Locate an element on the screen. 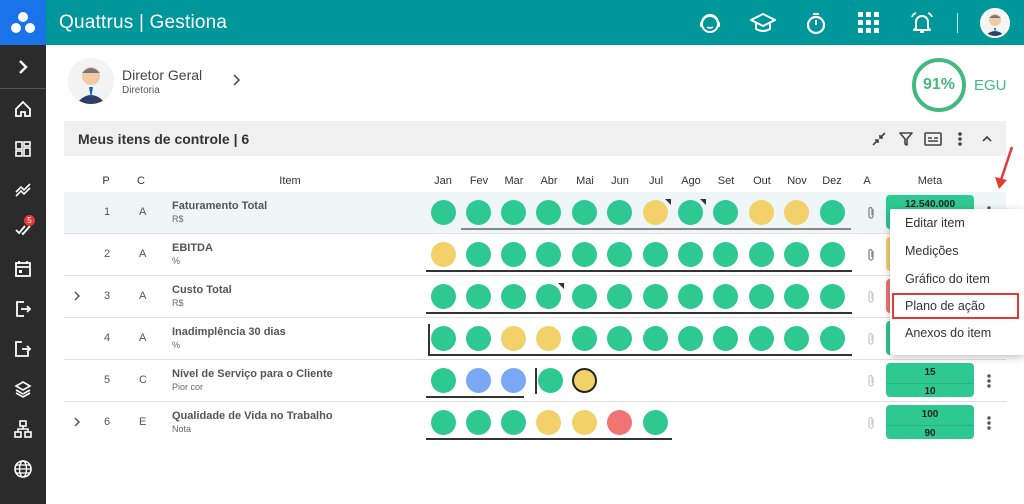  collapse-arrows-icon is located at coordinates (879, 139).